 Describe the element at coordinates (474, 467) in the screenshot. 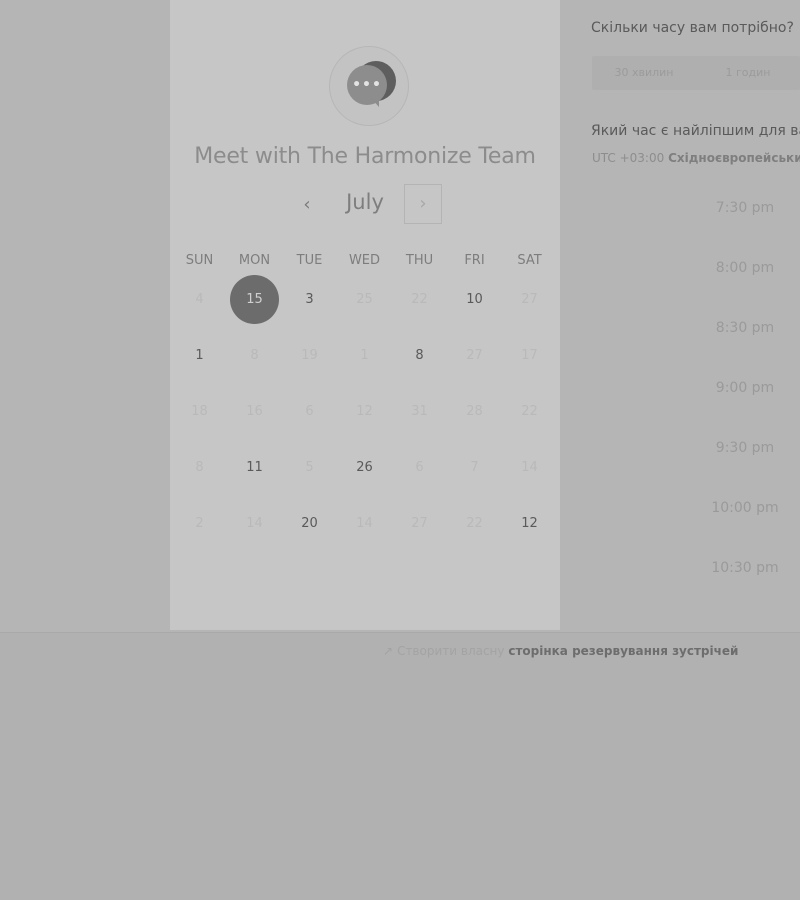

I see `calendar-day: 7` at that location.